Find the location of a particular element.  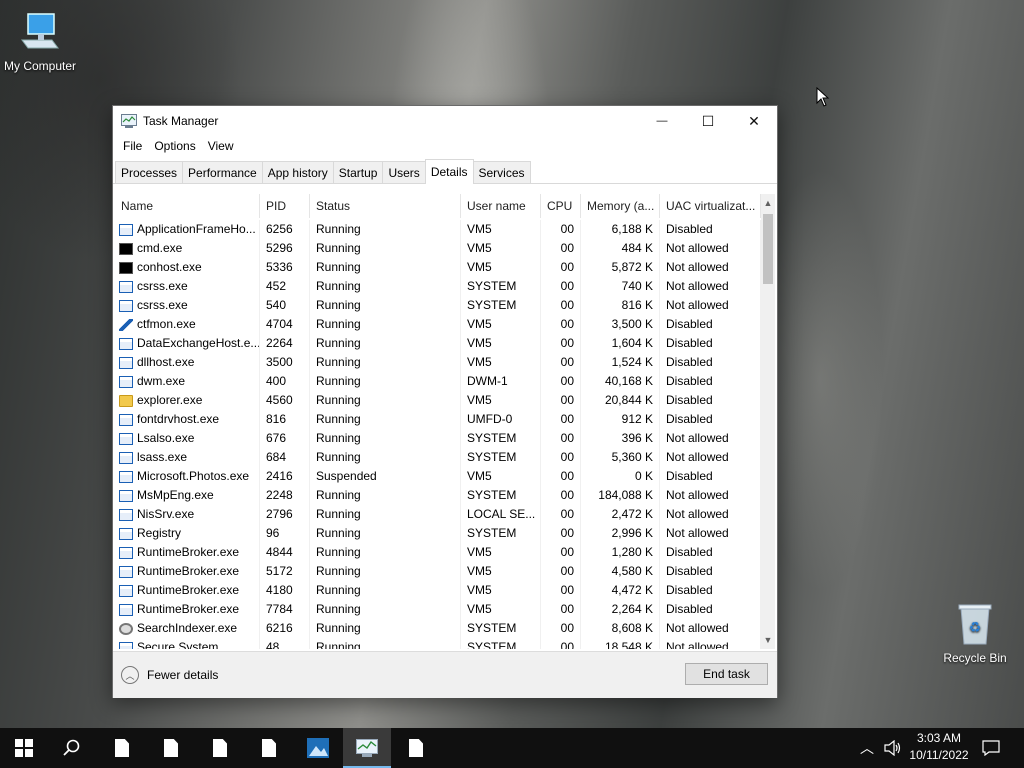

table-row: dwm.exe 400 Running DWM-1 00 40,168 K Disabled is located at coordinates (438, 381).